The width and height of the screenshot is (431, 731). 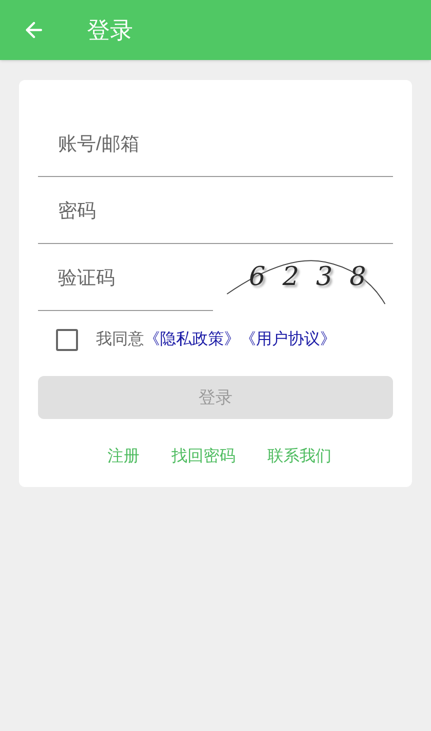 I want to click on footer-link: 联系我们, so click(x=300, y=457).